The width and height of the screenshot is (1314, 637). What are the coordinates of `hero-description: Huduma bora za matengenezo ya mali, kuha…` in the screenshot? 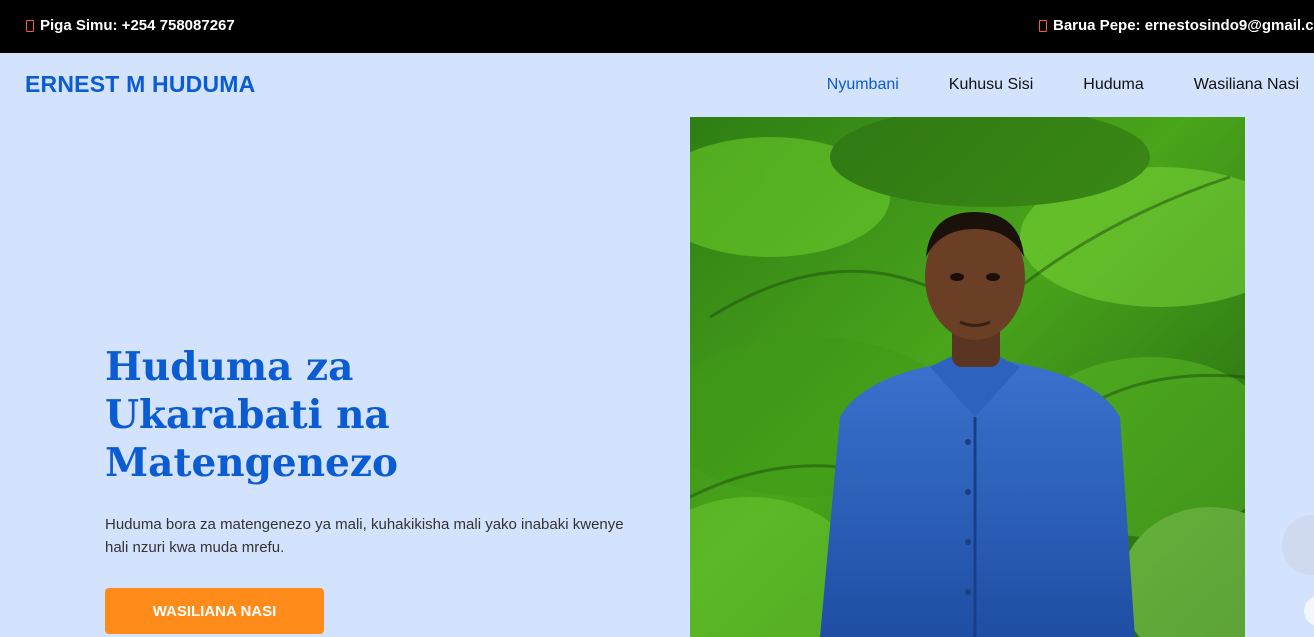 It's located at (364, 536).